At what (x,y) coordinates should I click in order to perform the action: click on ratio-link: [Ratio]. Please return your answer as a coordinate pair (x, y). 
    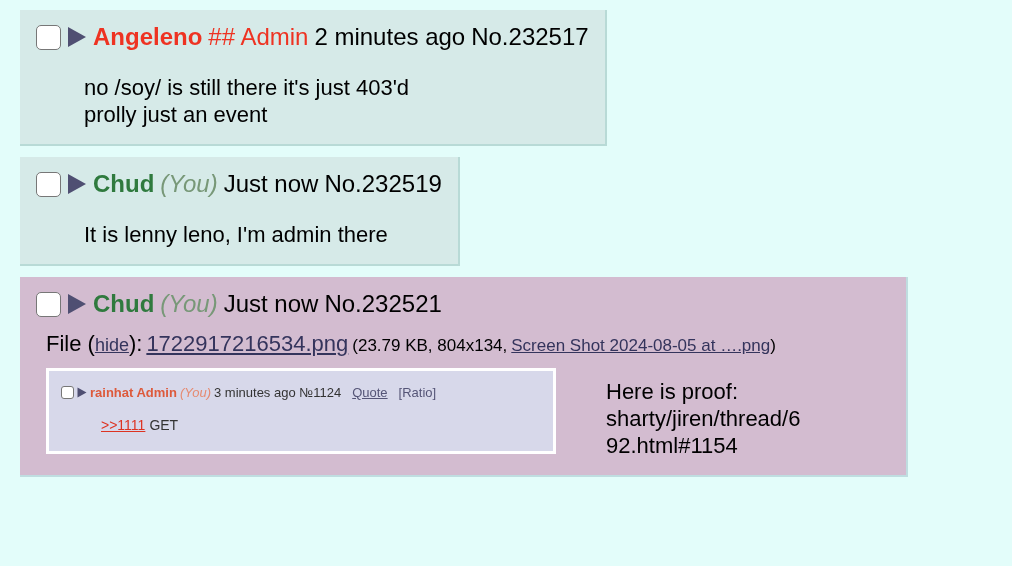
    Looking at the image, I should click on (417, 393).